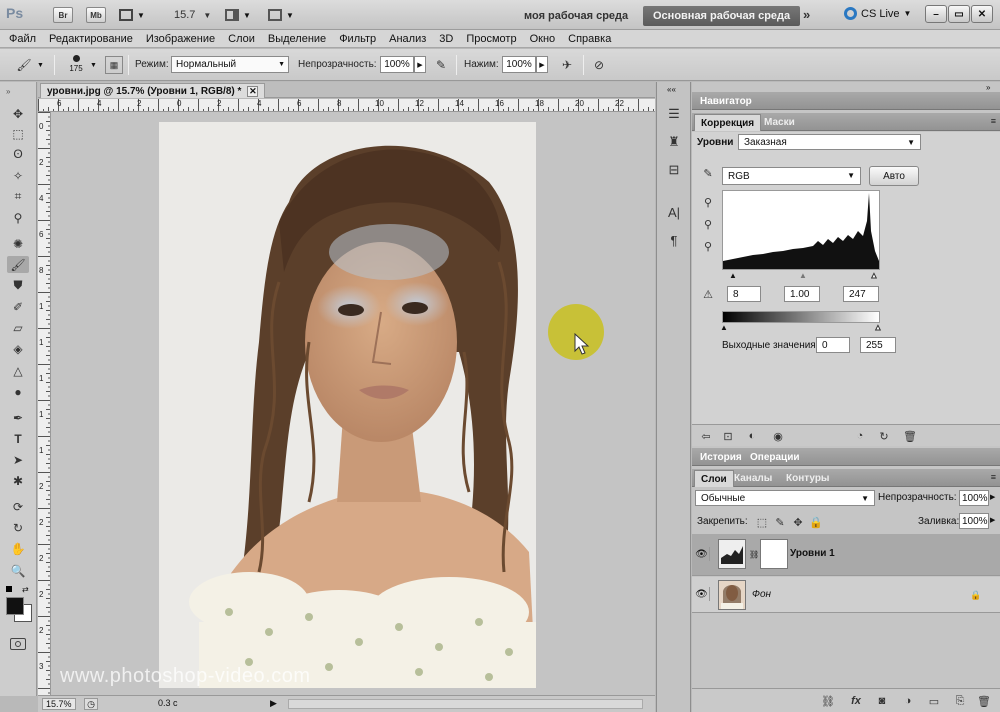 The image size is (1000, 712). What do you see at coordinates (721, 457) in the screenshot?
I see `tab-history: История` at bounding box center [721, 457].